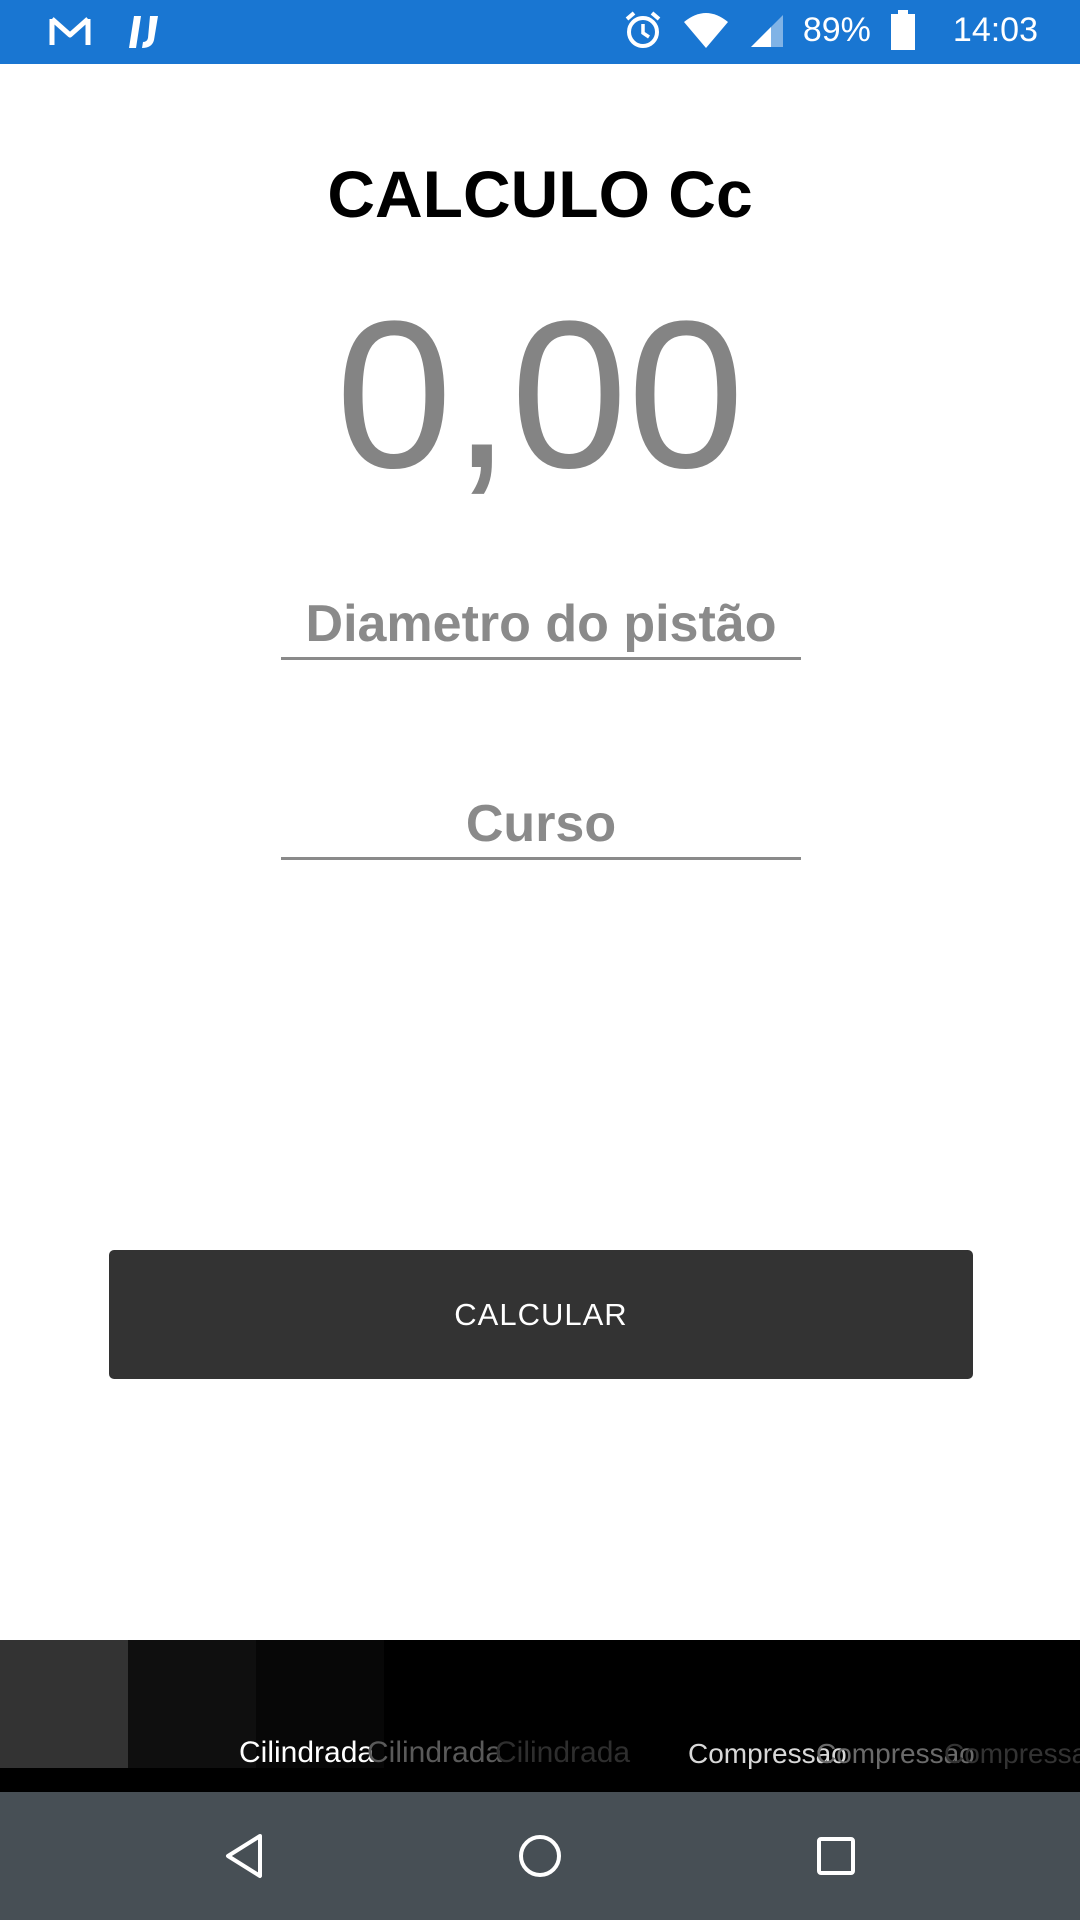  I want to click on diameter-field, so click(541, 625).